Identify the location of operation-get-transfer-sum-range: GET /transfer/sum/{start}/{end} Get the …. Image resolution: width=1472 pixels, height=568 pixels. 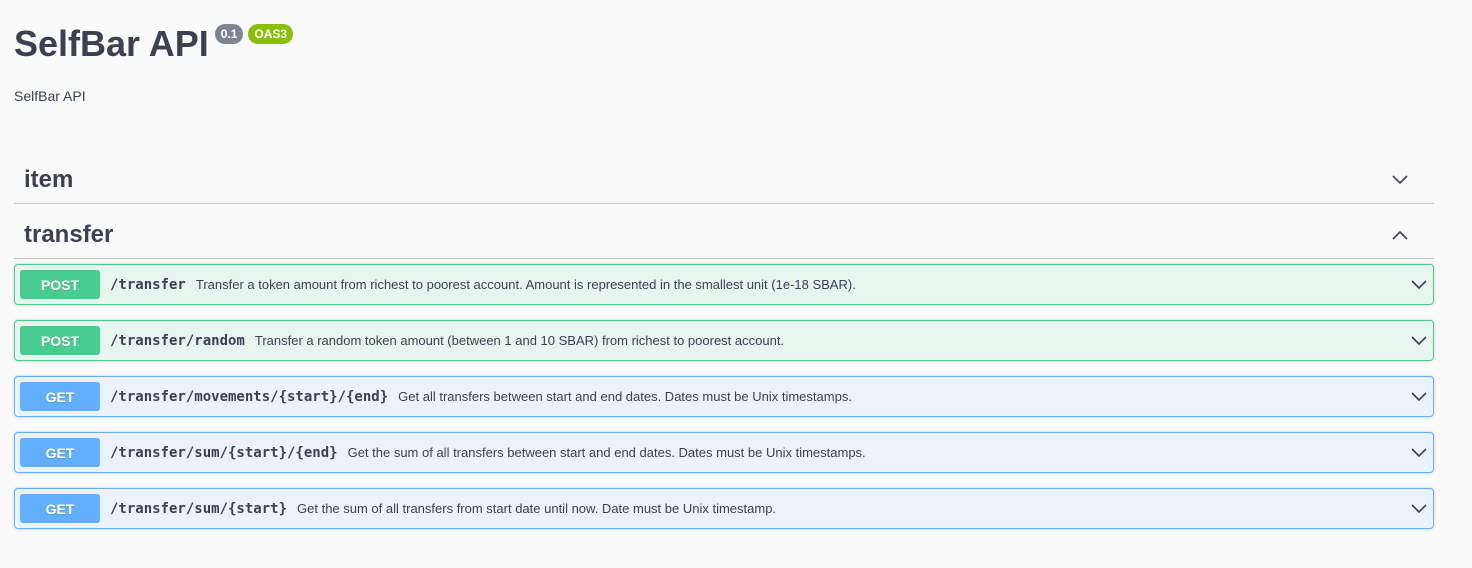
(724, 452).